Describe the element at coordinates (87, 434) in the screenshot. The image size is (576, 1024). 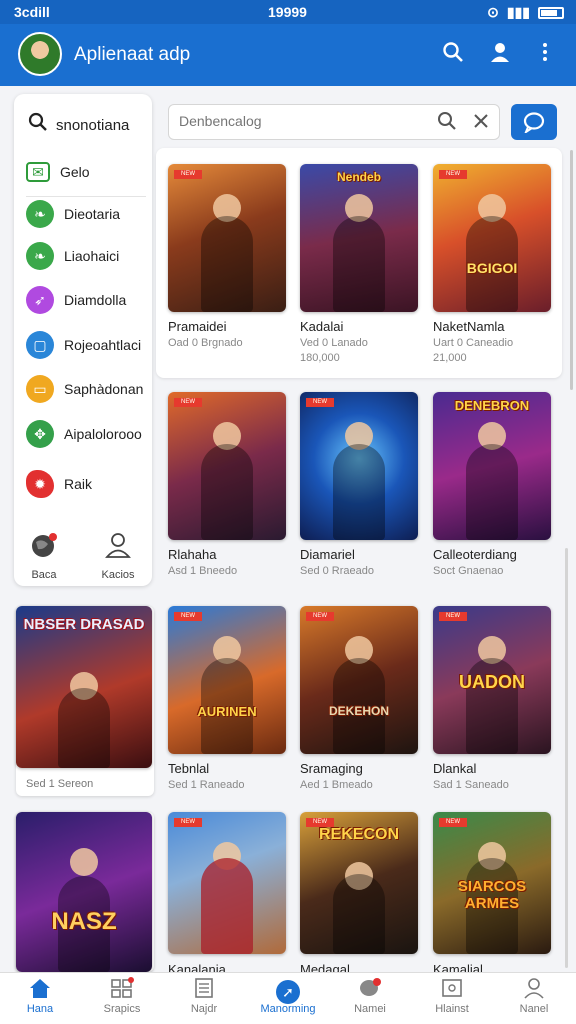
I see `sidebar-item-6: ✥ Aipalolorooo` at that location.